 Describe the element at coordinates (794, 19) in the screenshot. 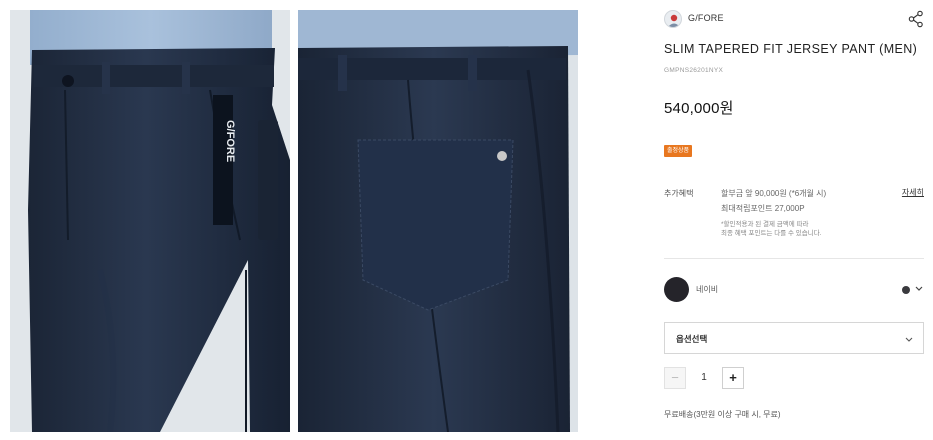

I see `brand-row: G/FORE` at that location.